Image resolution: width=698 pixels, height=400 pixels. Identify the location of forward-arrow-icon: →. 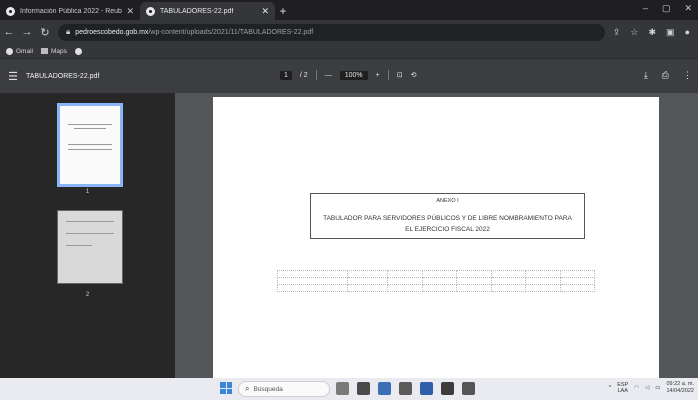
(27, 32).